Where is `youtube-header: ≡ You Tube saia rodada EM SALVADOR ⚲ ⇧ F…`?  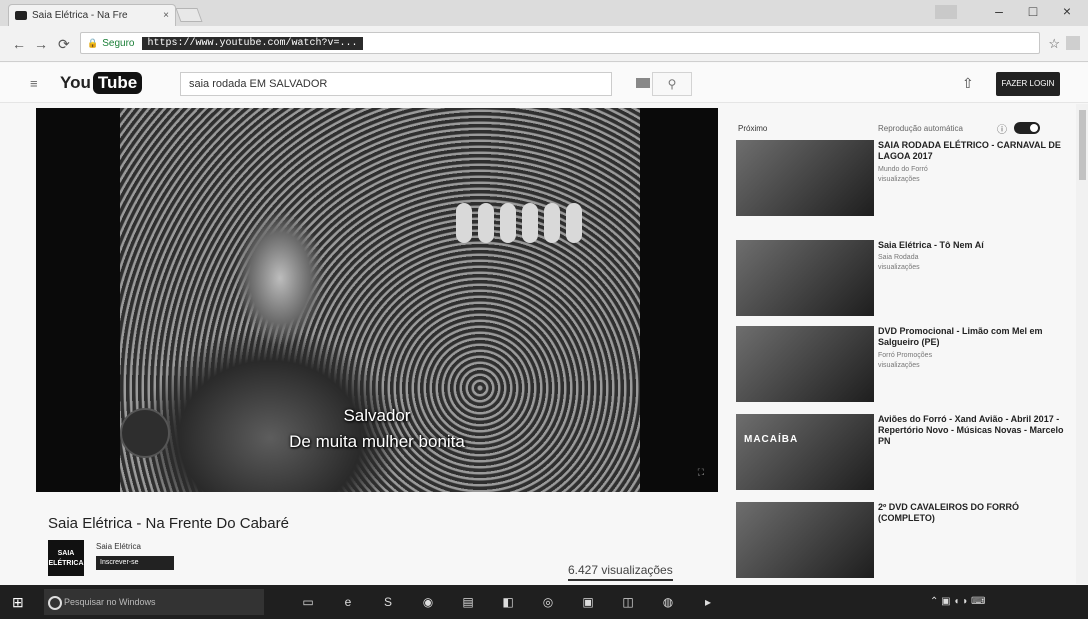 youtube-header: ≡ You Tube saia rodada EM SALVADOR ⚲ ⇧ F… is located at coordinates (544, 83).